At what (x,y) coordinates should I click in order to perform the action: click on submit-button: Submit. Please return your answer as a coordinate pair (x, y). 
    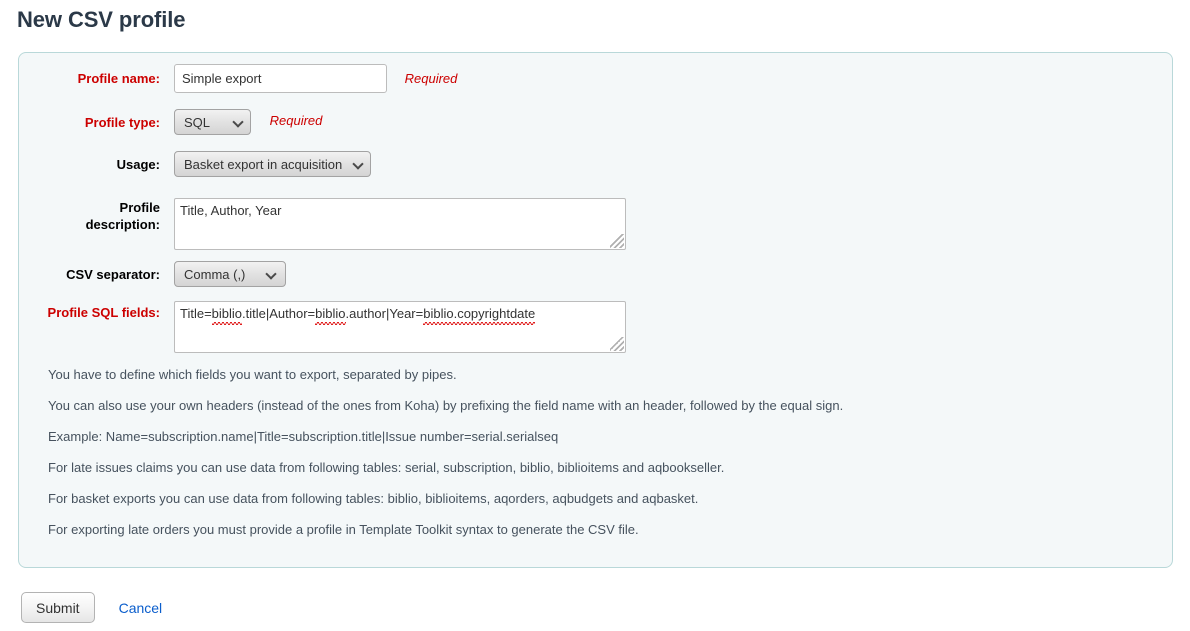
    Looking at the image, I should click on (58, 607).